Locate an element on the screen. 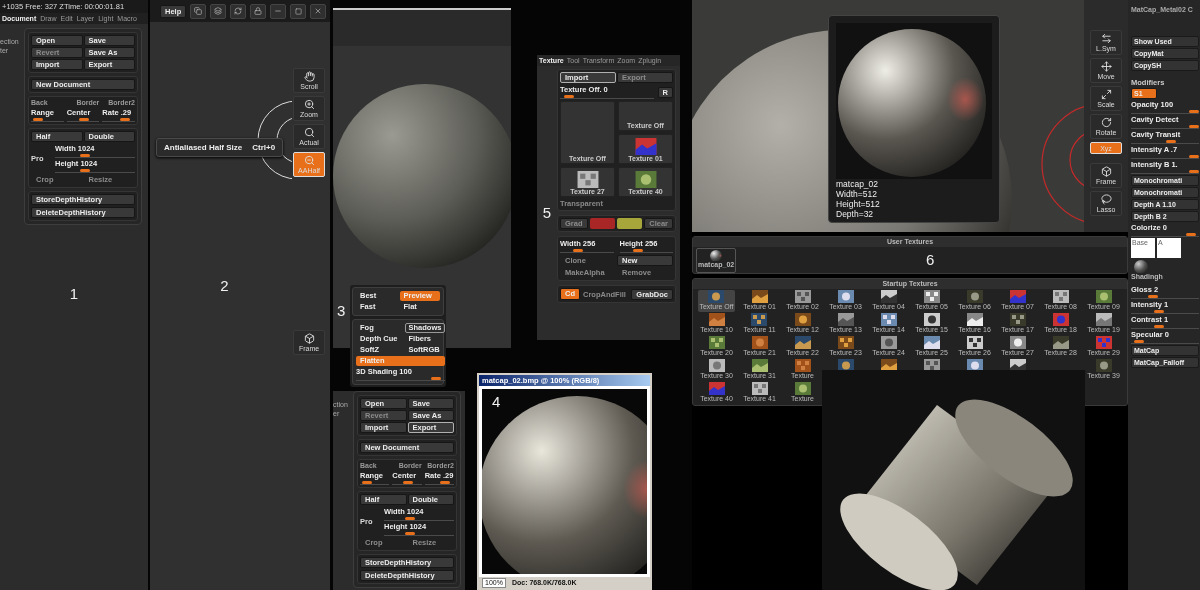  tooltip-text: Antialiased Half Size is located at coordinates (203, 147).